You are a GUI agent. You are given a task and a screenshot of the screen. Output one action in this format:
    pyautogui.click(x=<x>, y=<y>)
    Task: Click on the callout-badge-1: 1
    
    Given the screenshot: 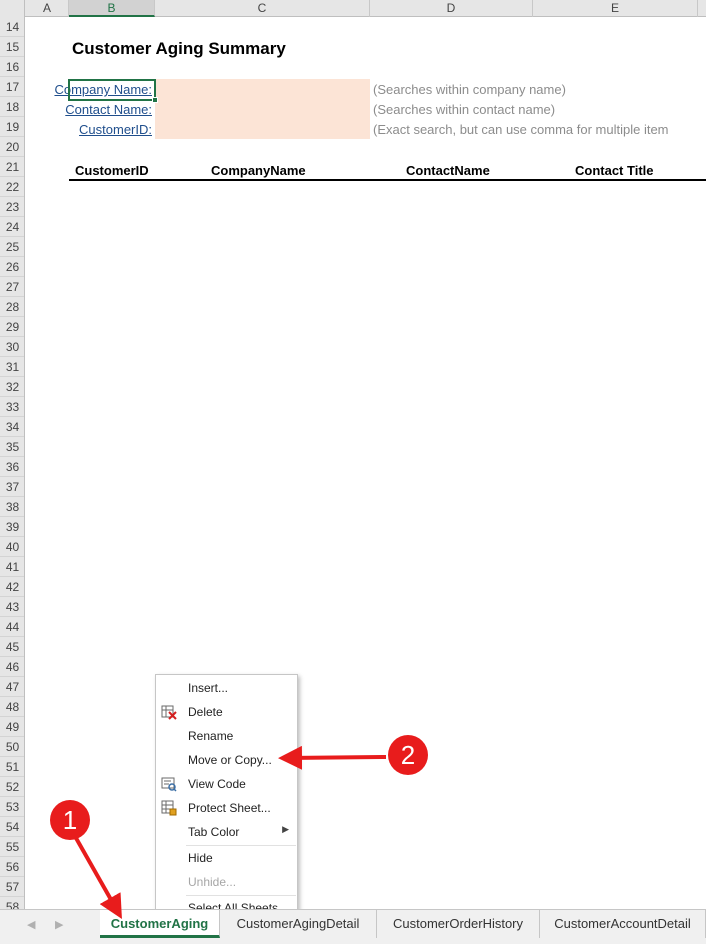 What is the action you would take?
    pyautogui.click(x=70, y=820)
    